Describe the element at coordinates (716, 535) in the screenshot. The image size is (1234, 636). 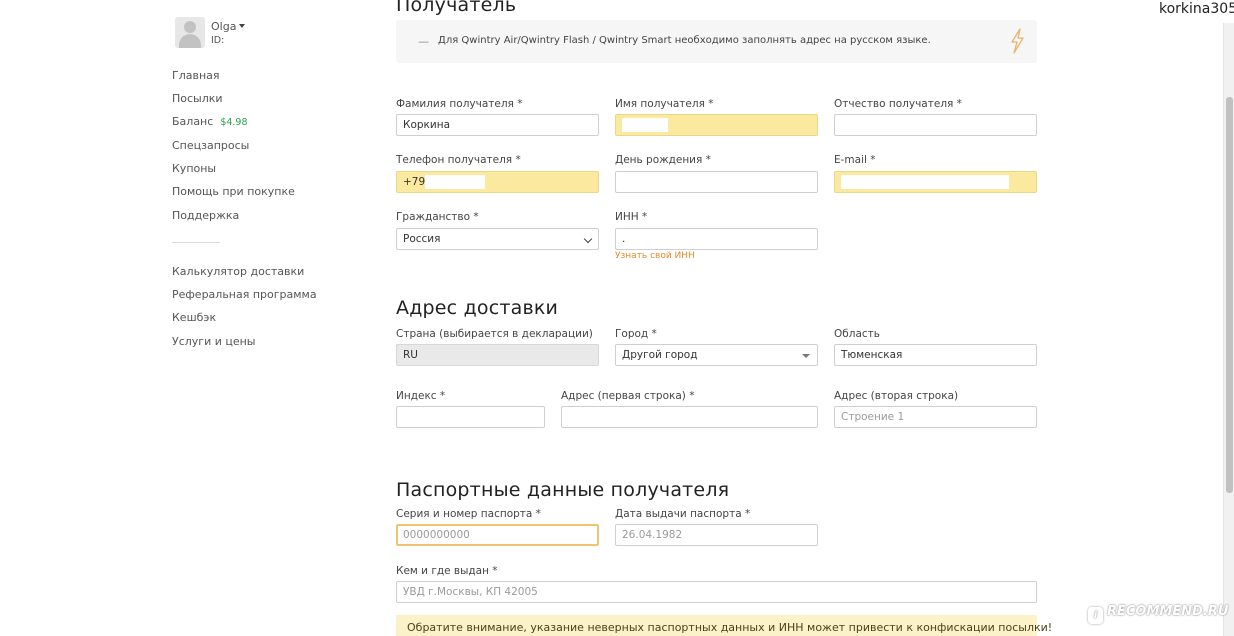
I see `passport-date-input: 26.04.1982` at that location.